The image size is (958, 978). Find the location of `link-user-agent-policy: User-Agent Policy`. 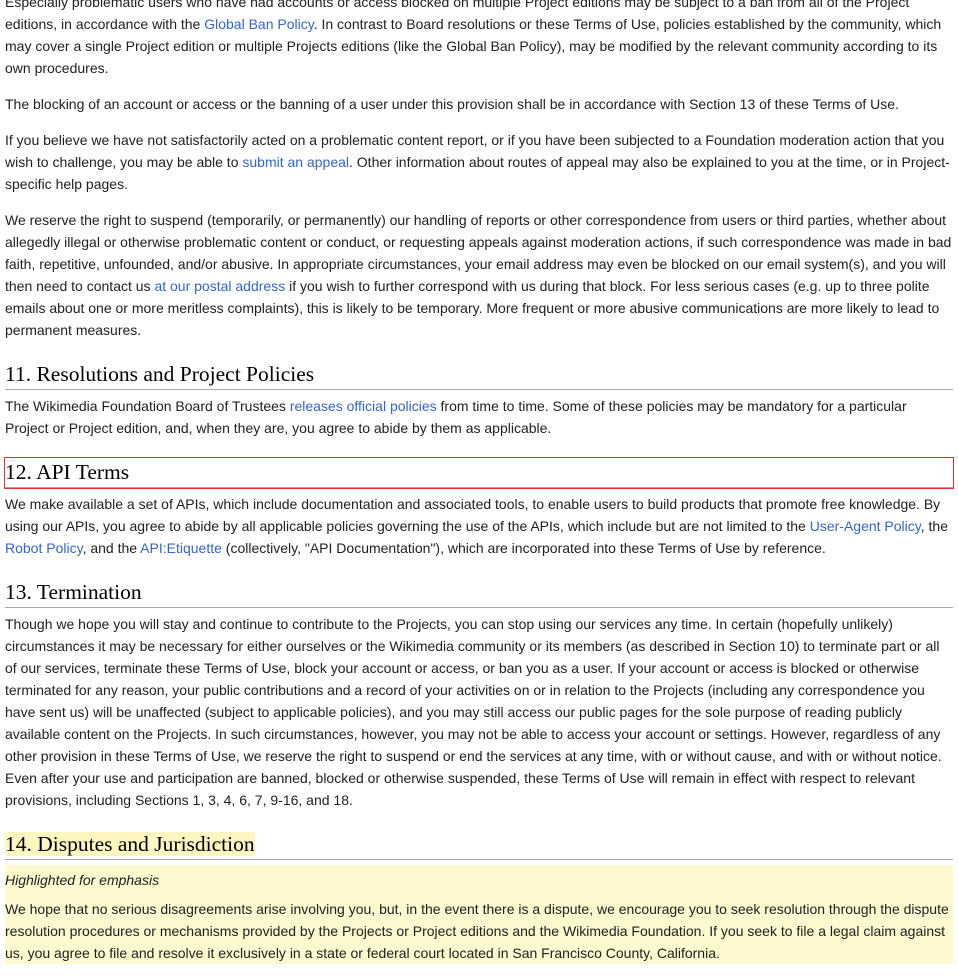

link-user-agent-policy: User-Agent Policy is located at coordinates (865, 526).